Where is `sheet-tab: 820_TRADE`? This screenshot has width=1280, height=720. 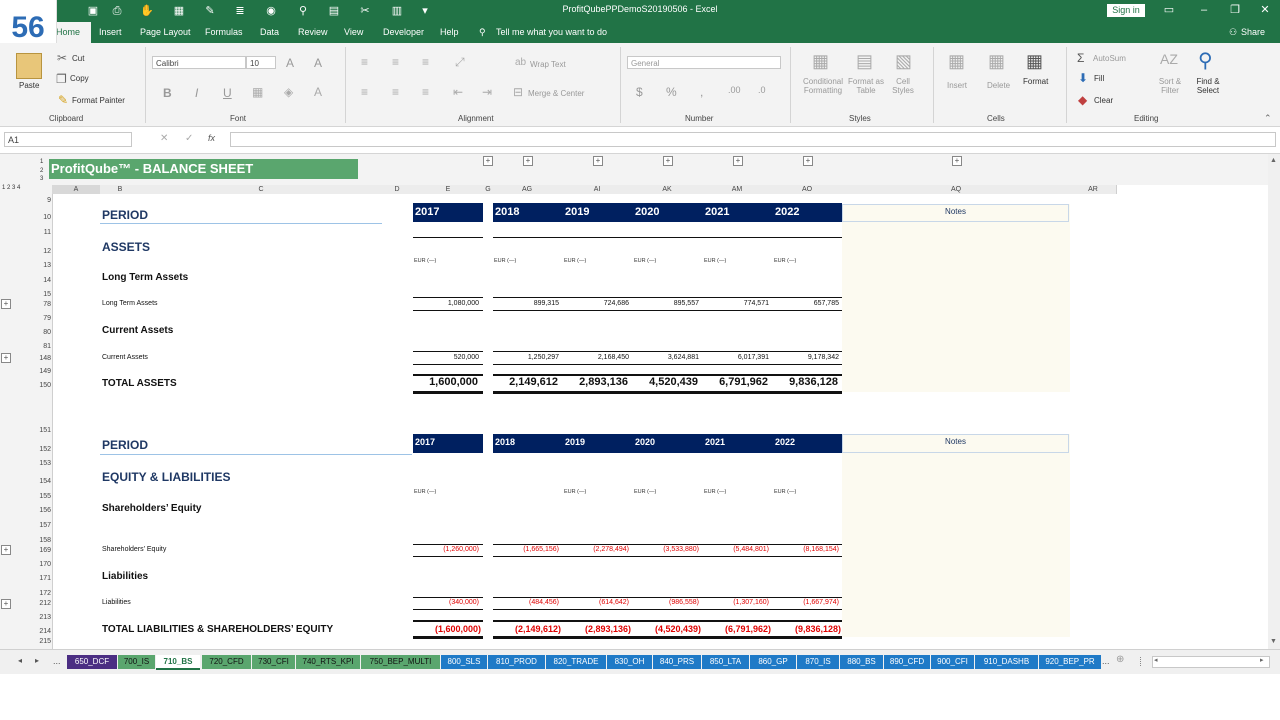 sheet-tab: 820_TRADE is located at coordinates (576, 662).